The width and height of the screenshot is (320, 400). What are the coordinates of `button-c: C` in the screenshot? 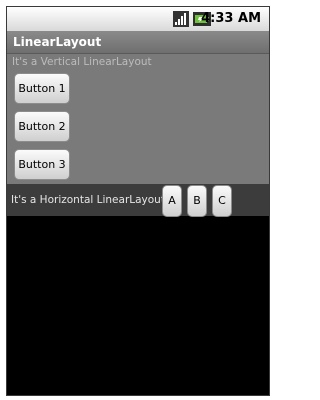 It's located at (222, 201).